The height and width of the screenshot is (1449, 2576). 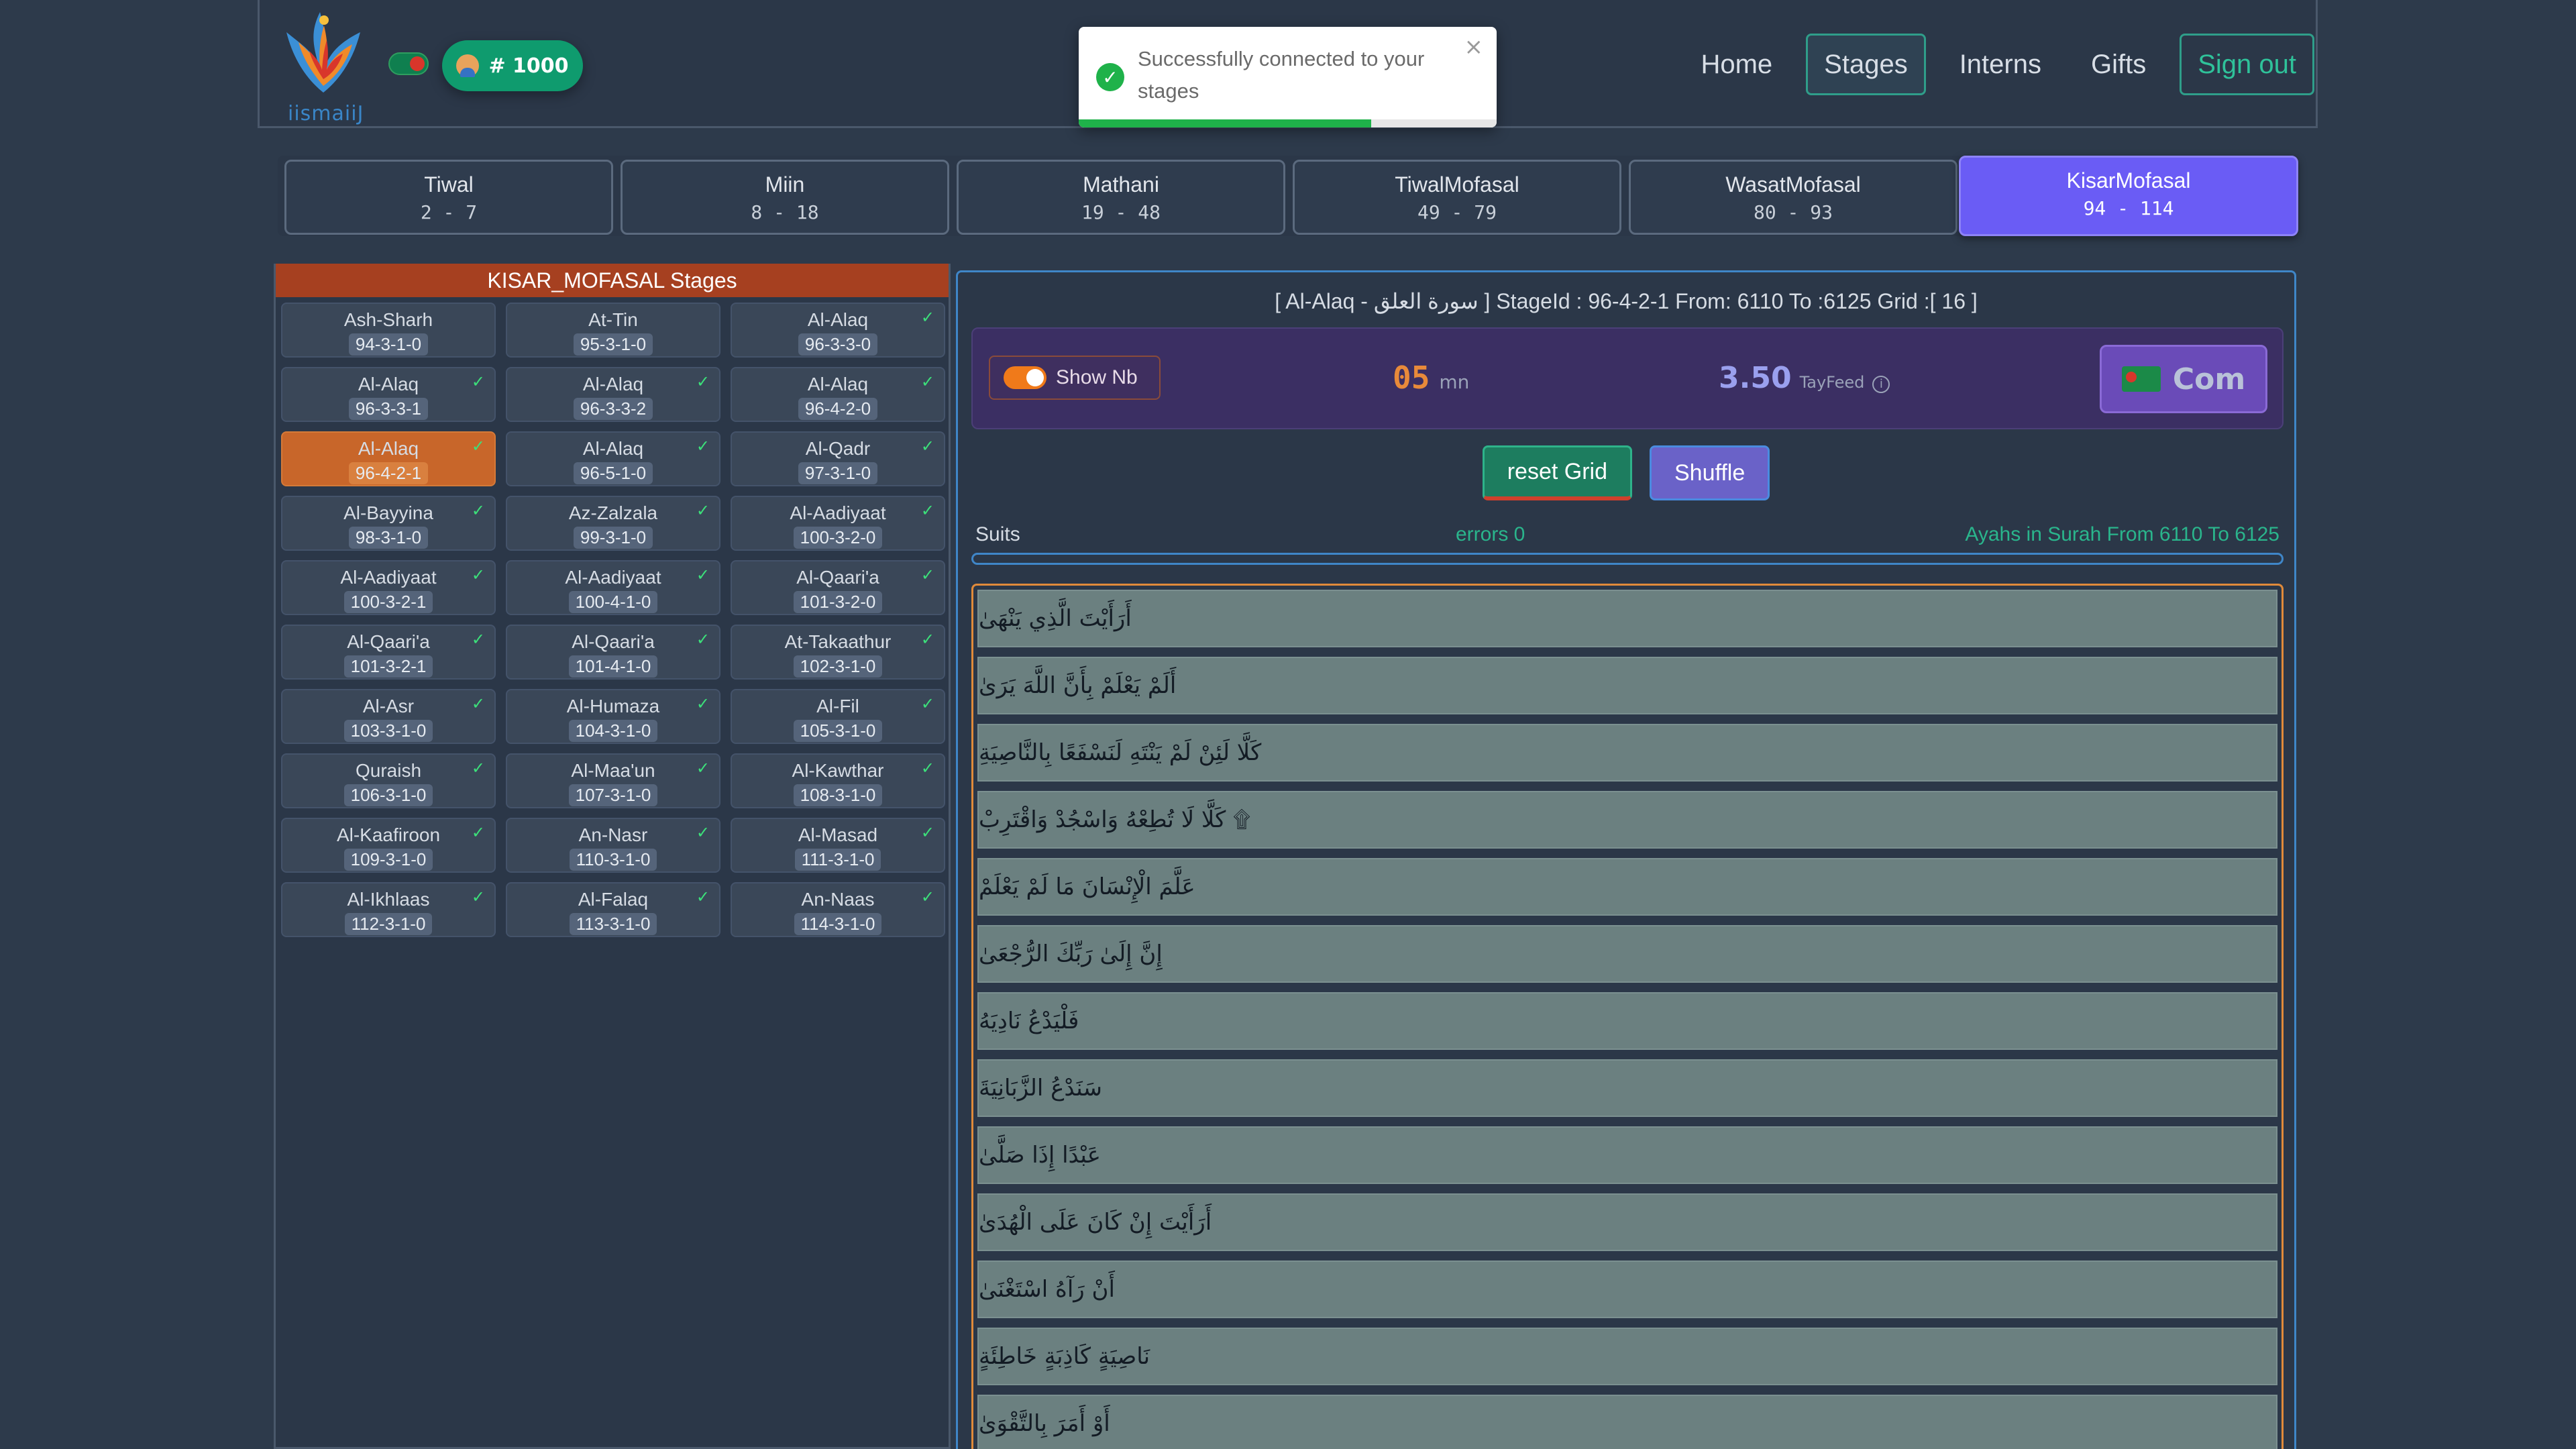 I want to click on stage-card: Al-Masad 111-3-1-0 ✓, so click(x=838, y=845).